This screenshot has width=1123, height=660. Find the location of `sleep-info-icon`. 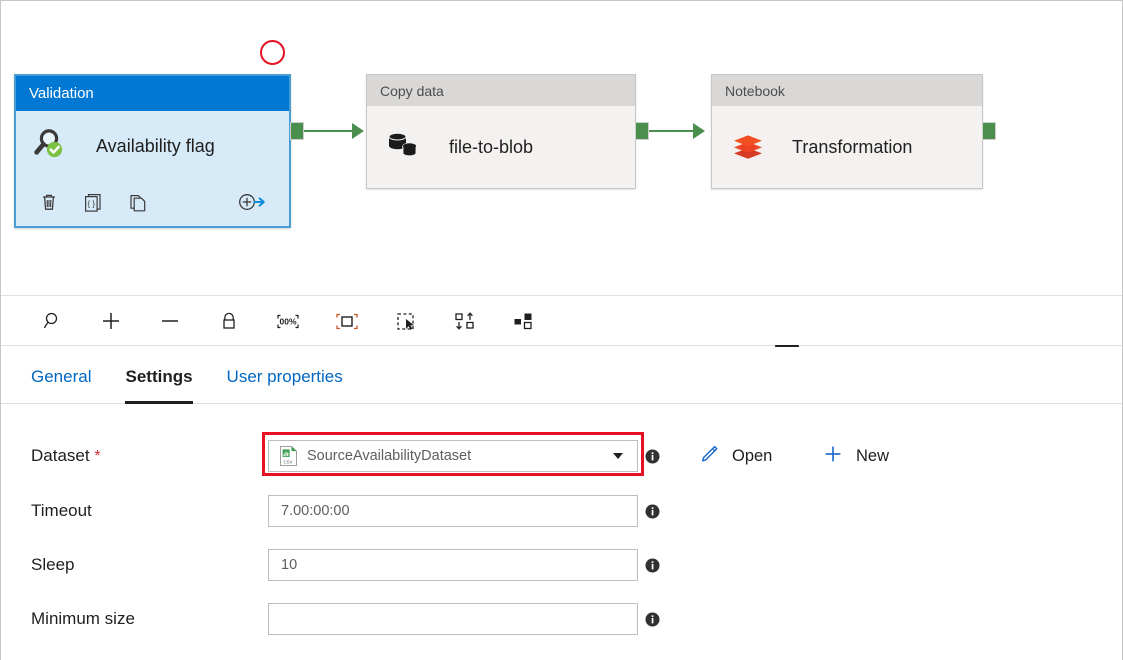

sleep-info-icon is located at coordinates (652, 565).